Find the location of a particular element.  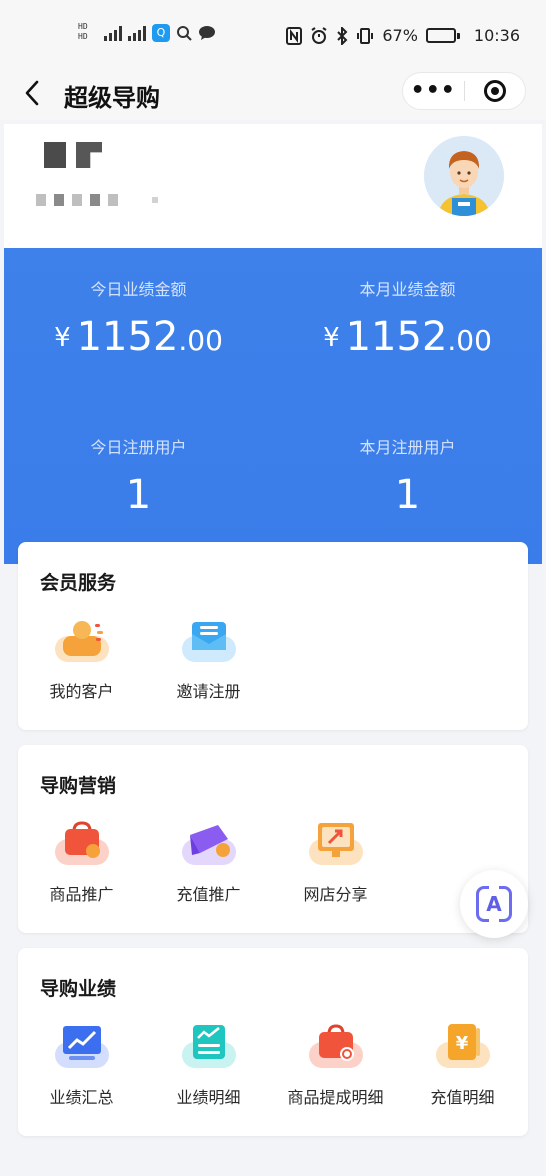

menu-item-label: 业绩明细 is located at coordinates (208, 1097).